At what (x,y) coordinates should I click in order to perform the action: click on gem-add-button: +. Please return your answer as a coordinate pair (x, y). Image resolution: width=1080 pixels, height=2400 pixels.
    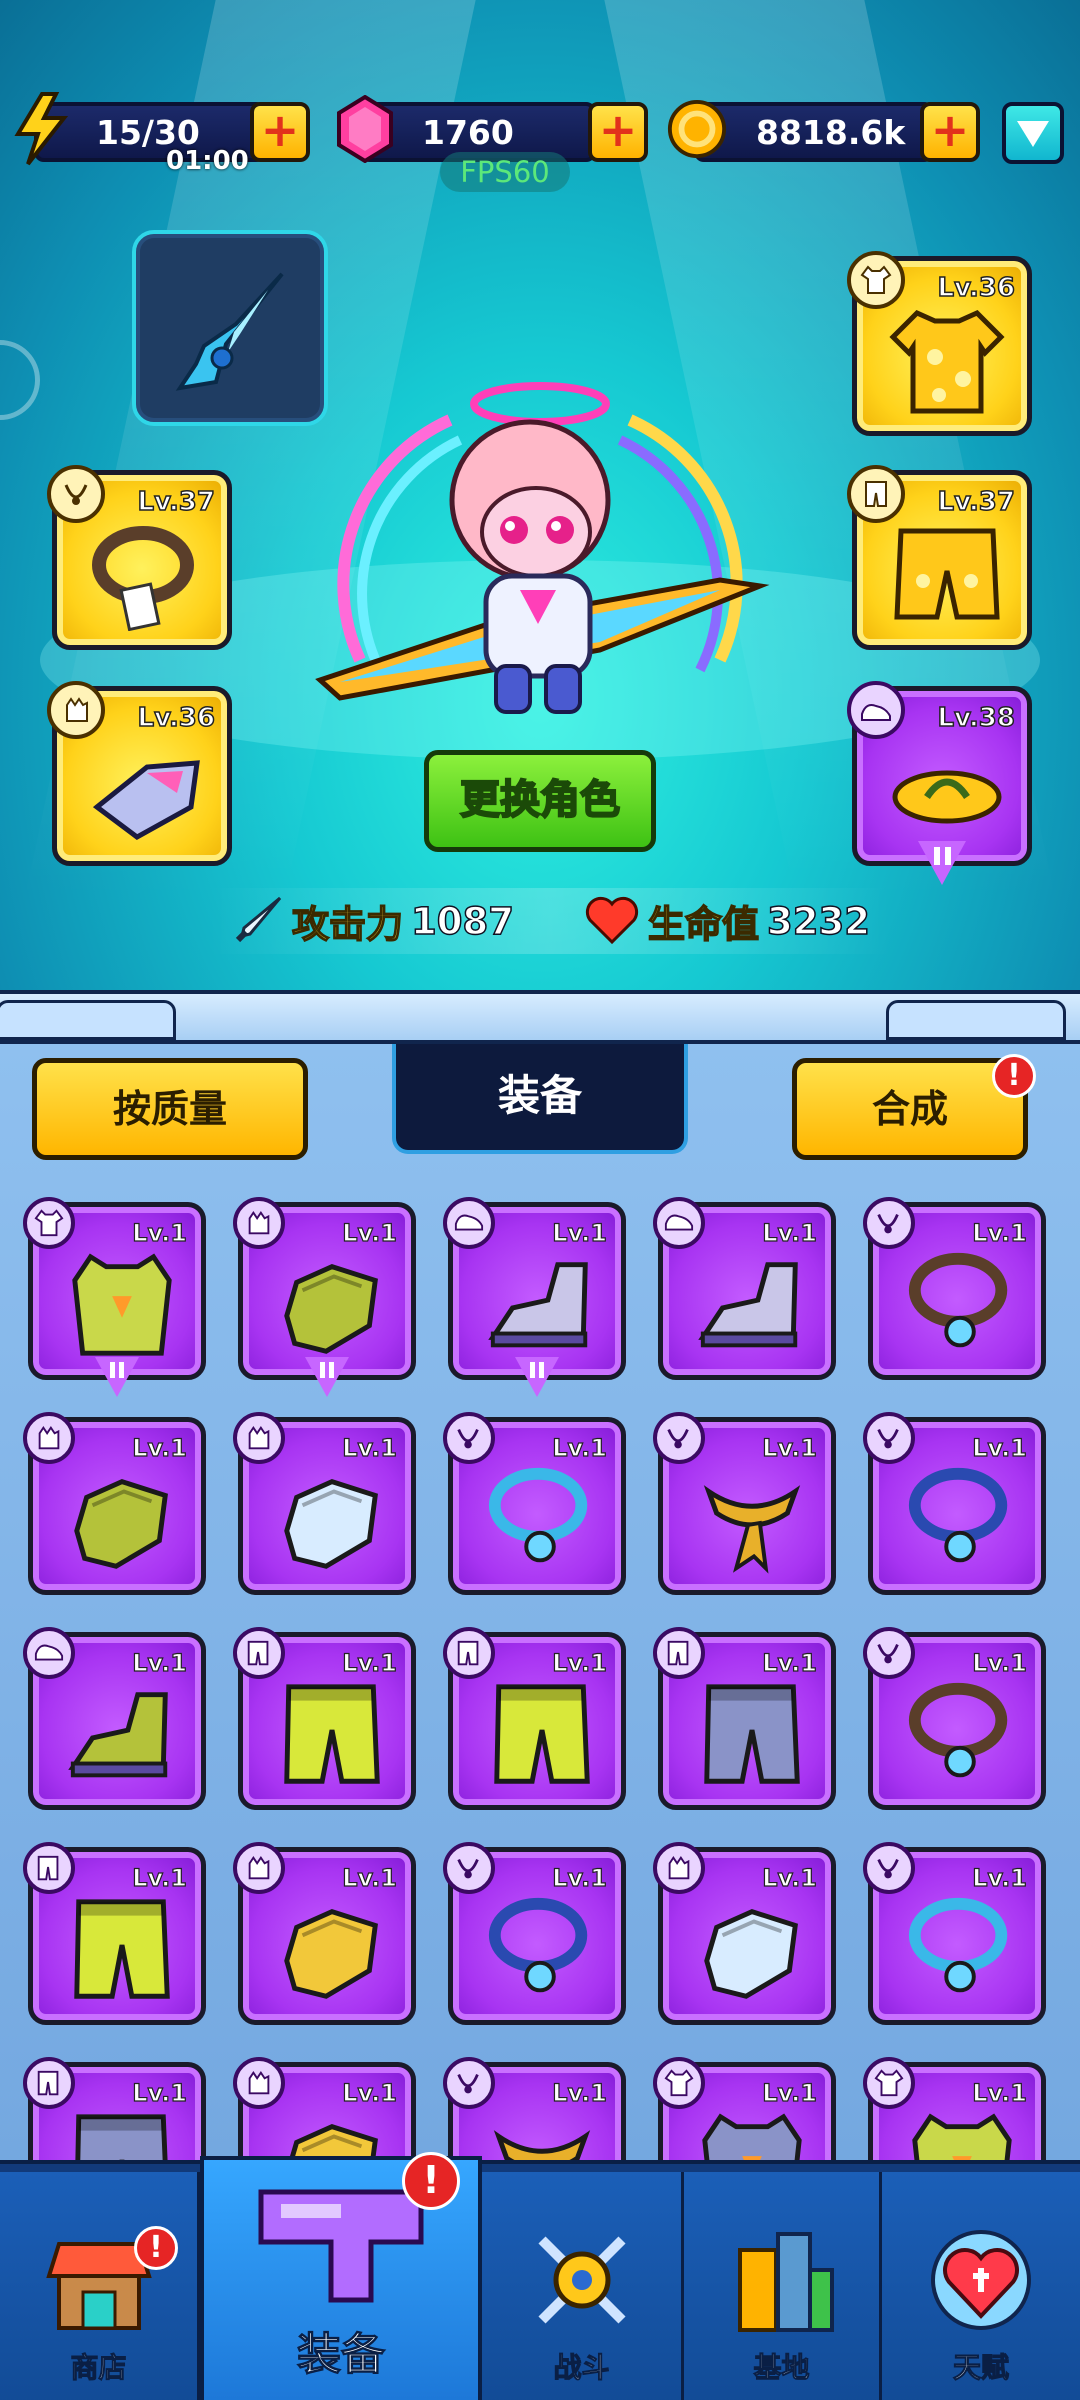
    Looking at the image, I should click on (618, 132).